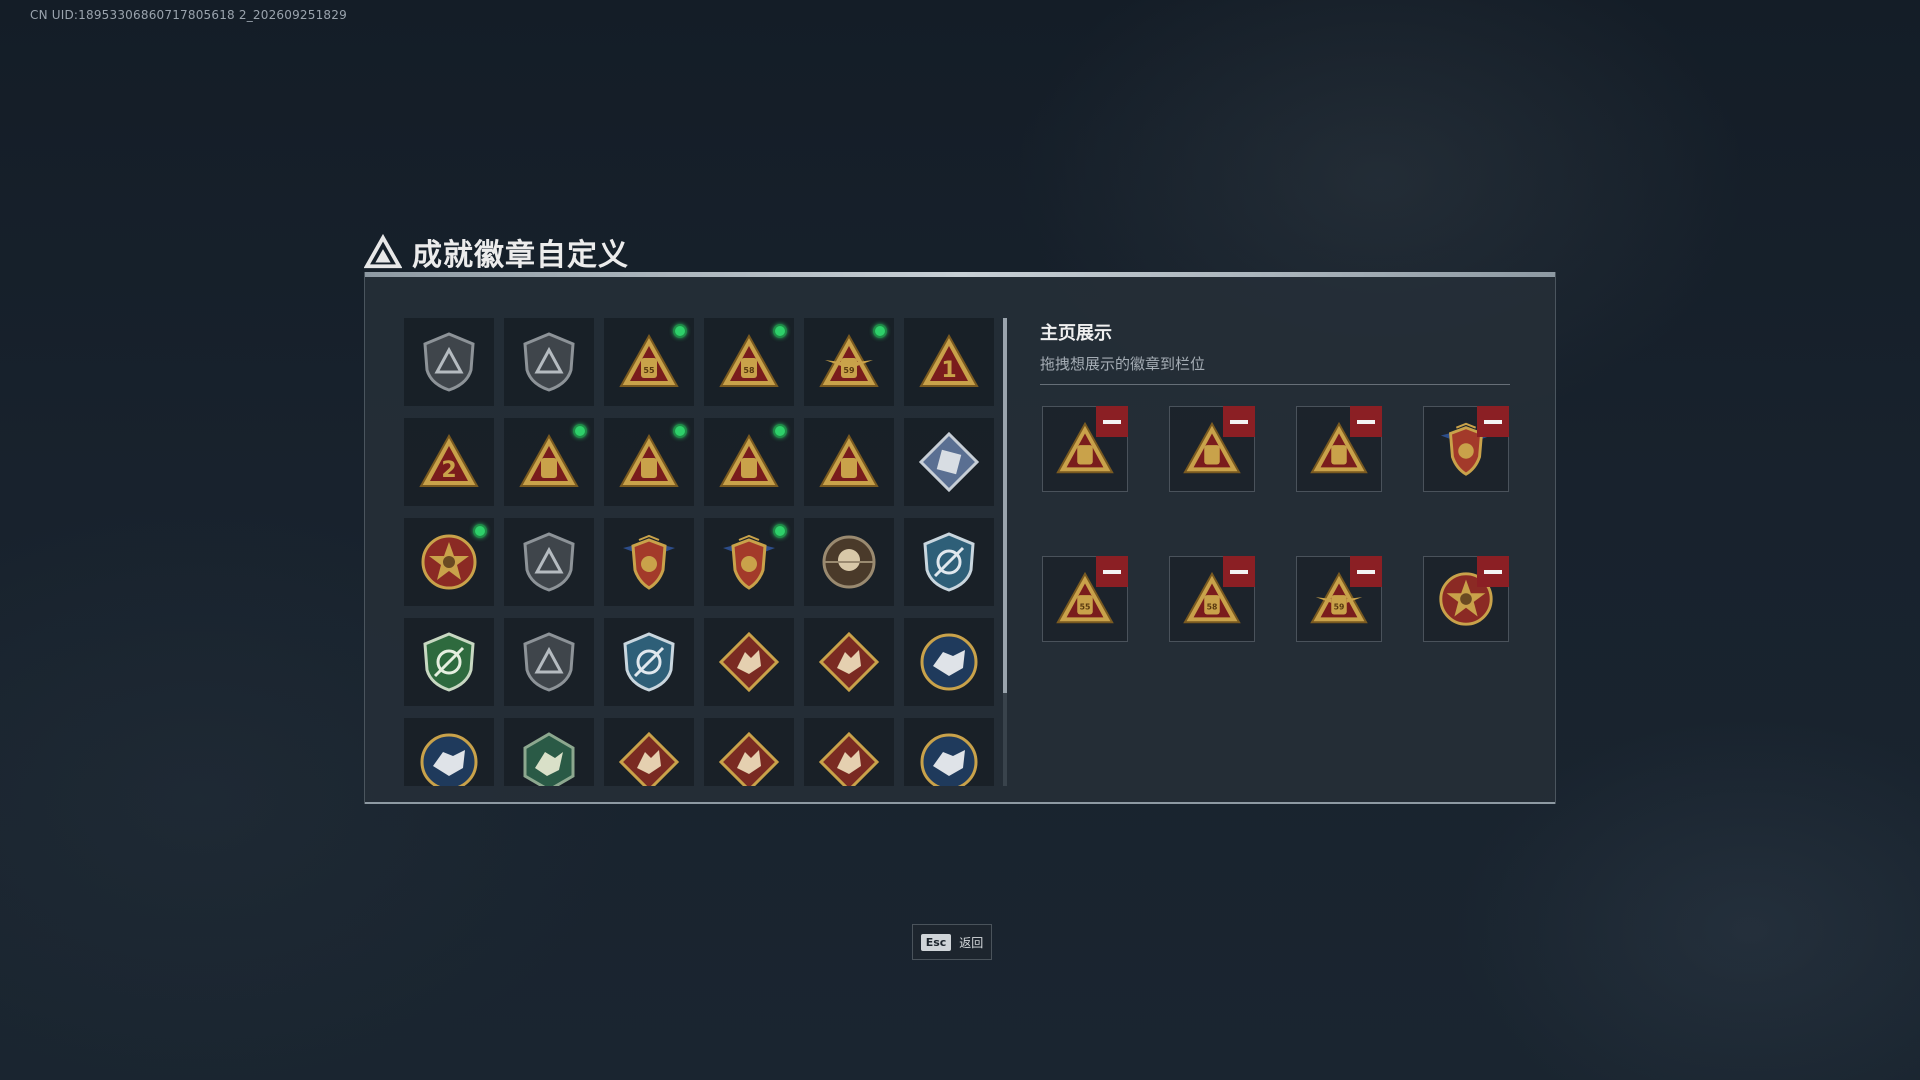  I want to click on gold-triangle-hands-badge-icon, so click(749, 460).